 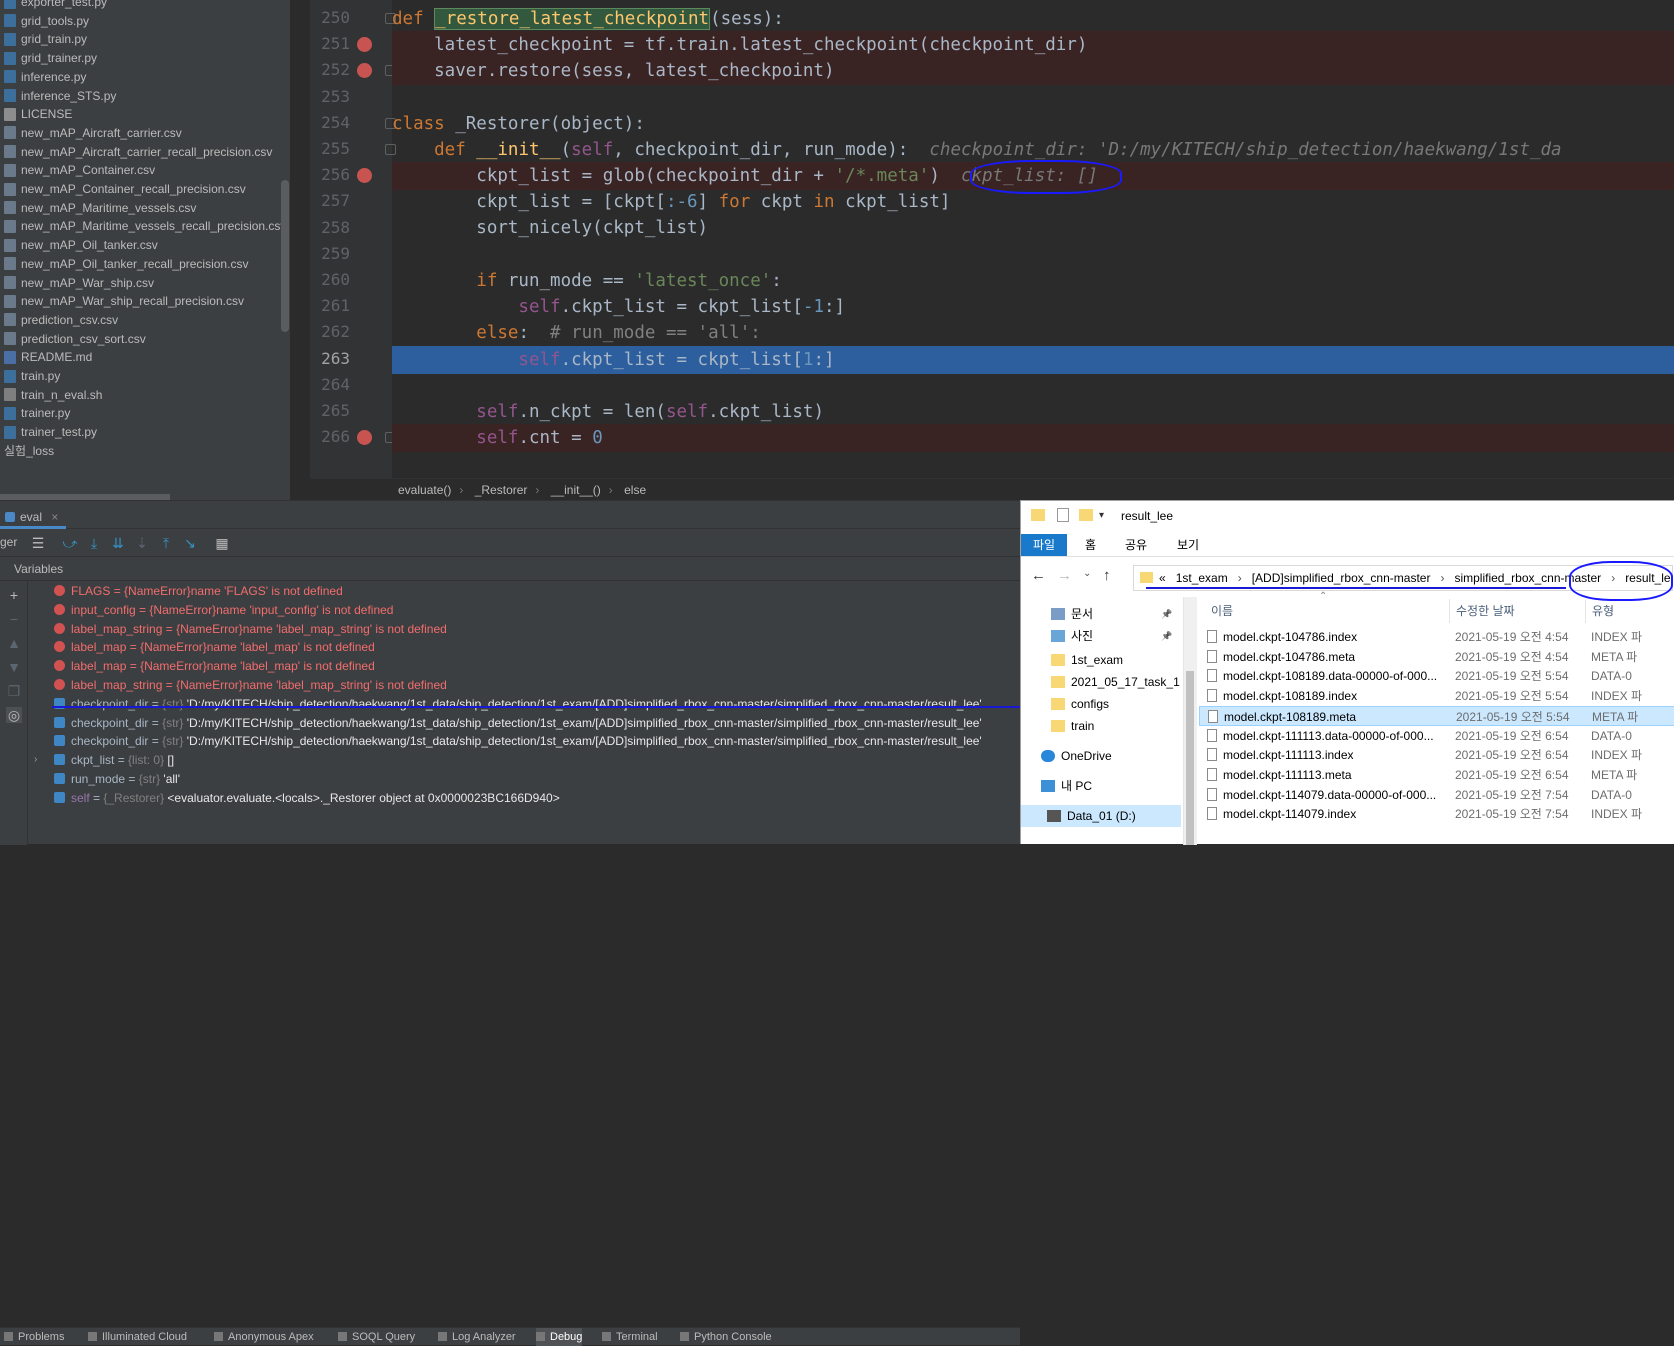 What do you see at coordinates (635, 490) in the screenshot?
I see `breadcrumb-item: else` at bounding box center [635, 490].